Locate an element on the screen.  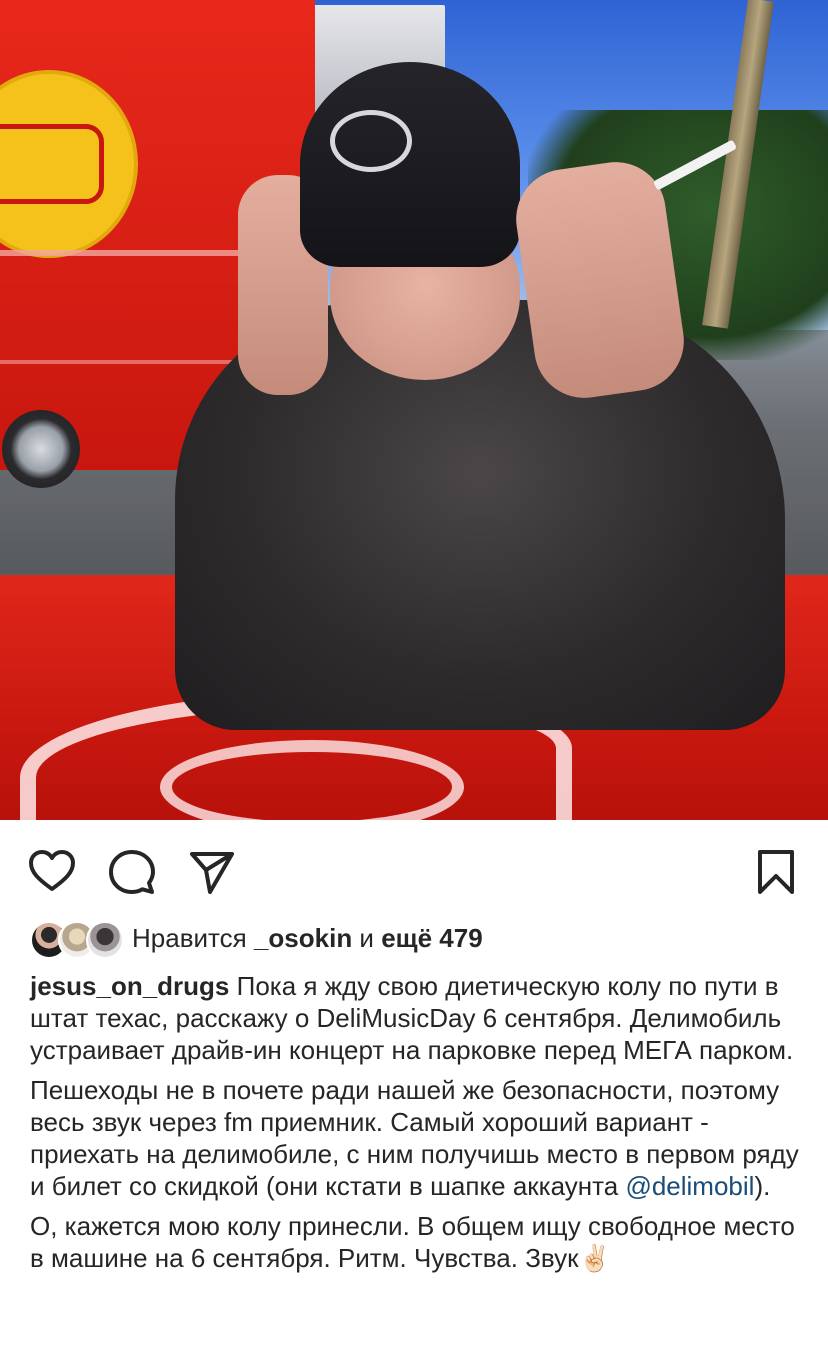
liker-avatars is located at coordinates (77, 939).